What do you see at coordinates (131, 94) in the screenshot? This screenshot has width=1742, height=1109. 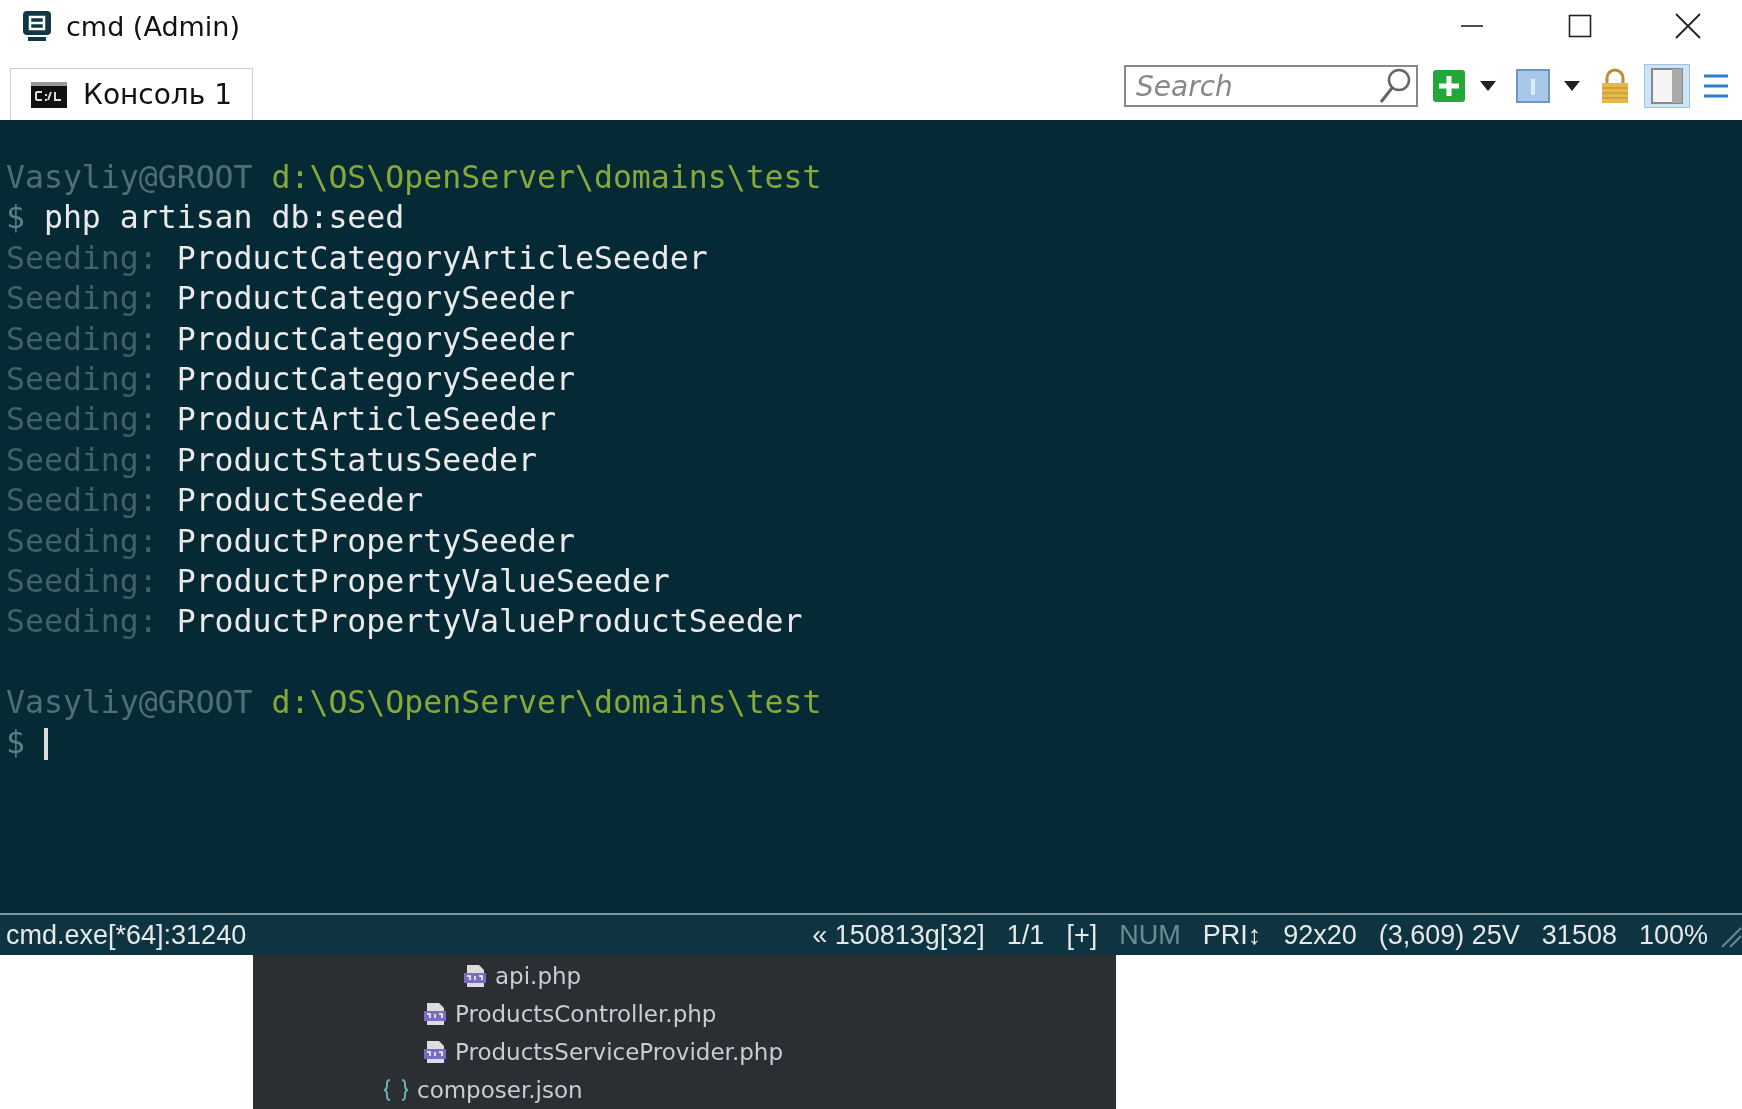 I see `console-tab: Консоль 1` at bounding box center [131, 94].